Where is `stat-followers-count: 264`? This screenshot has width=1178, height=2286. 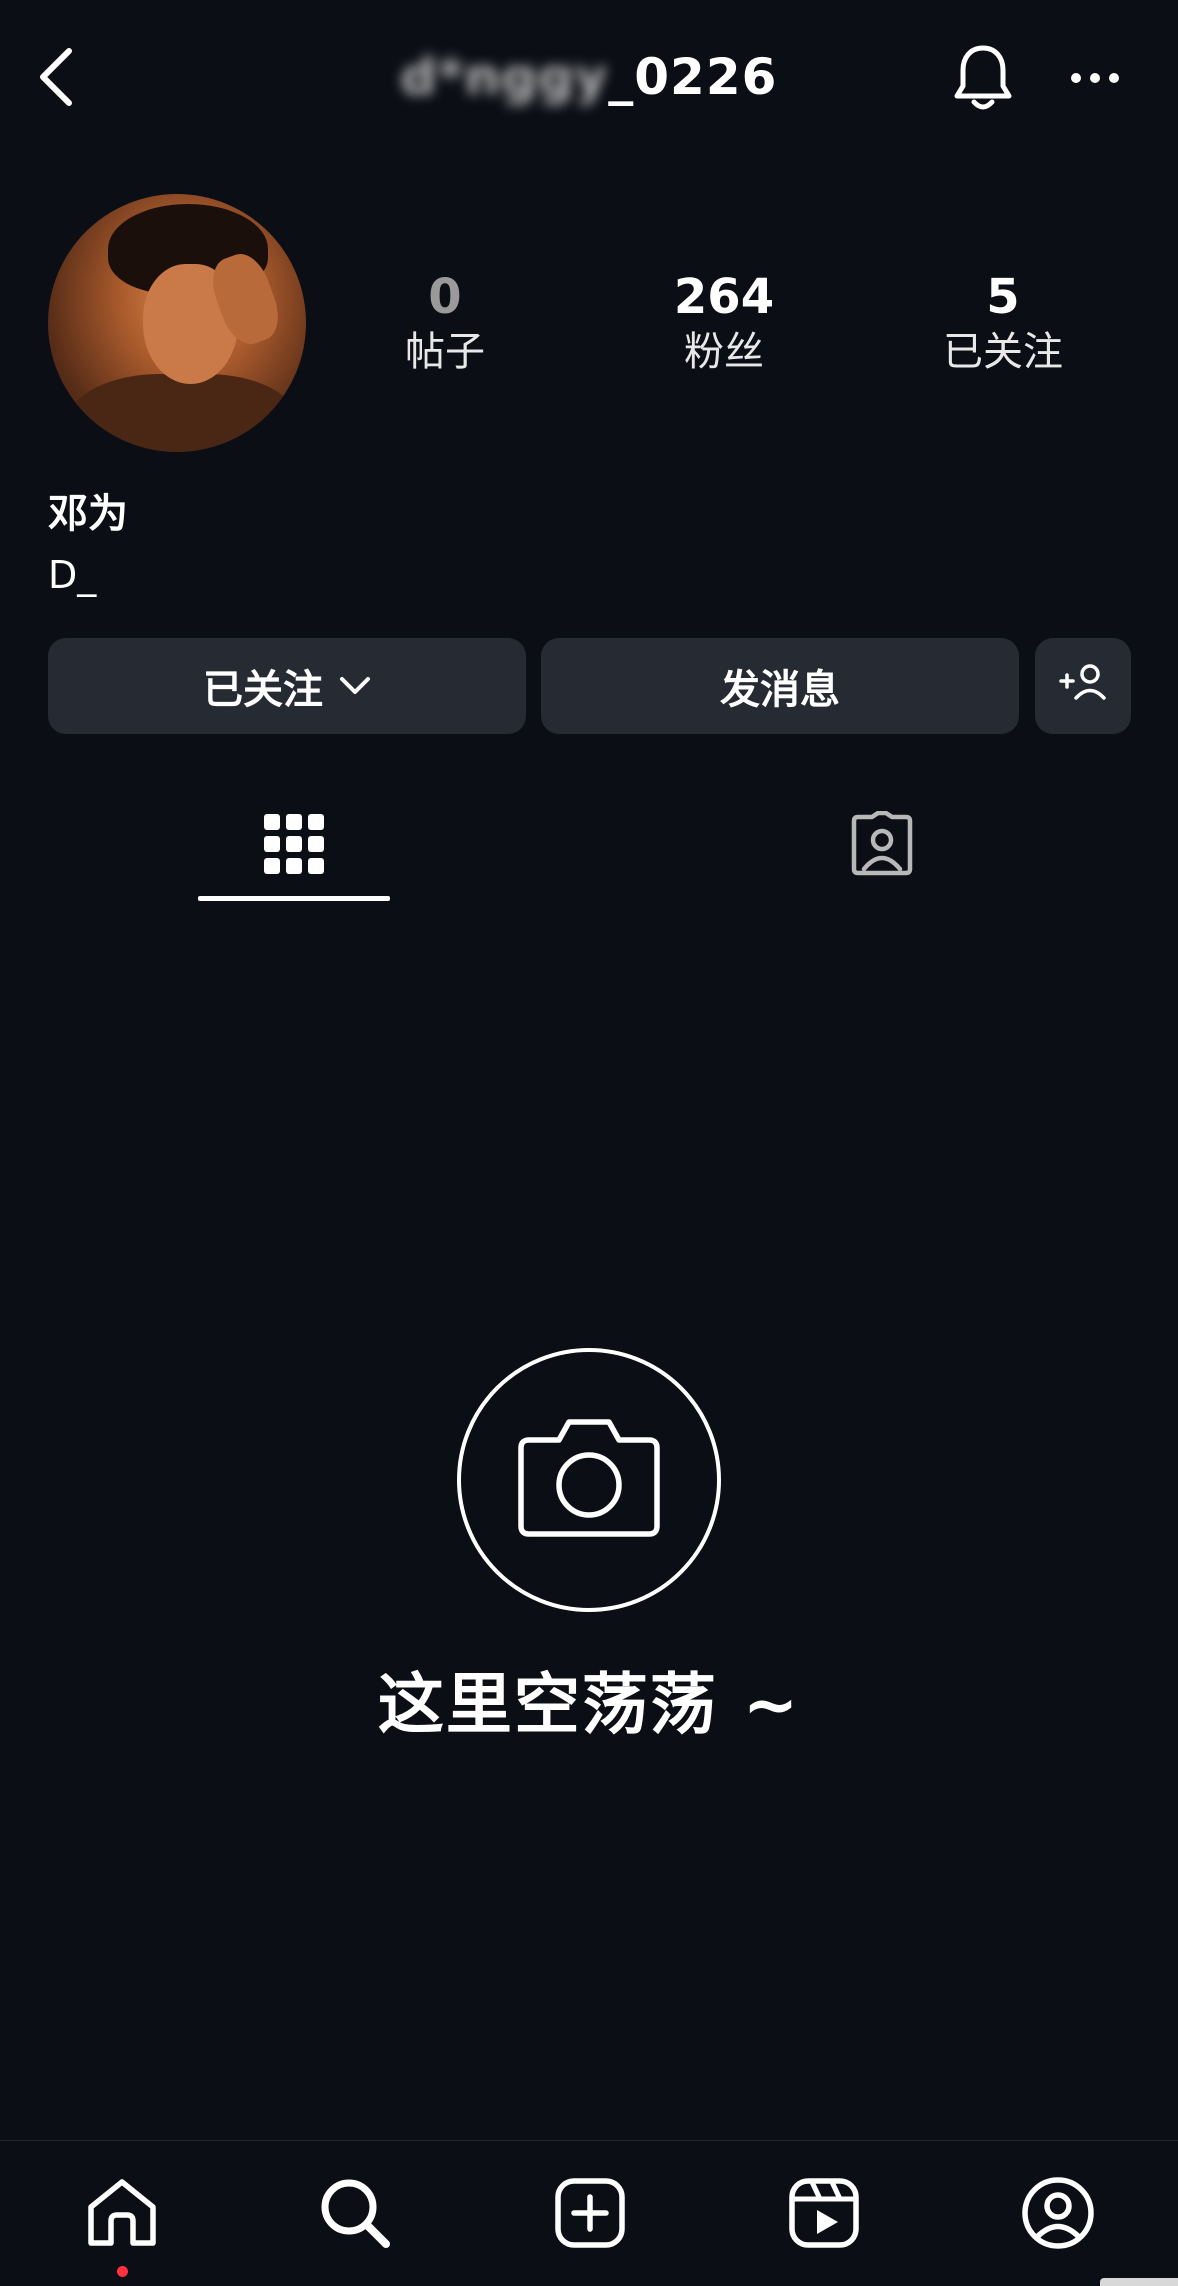 stat-followers-count: 264 is located at coordinates (724, 297).